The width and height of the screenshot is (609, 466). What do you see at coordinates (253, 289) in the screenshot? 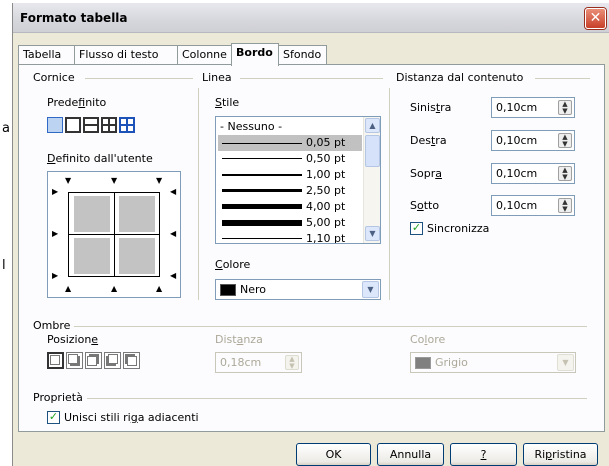
I see `line-color-value: Nero` at bounding box center [253, 289].